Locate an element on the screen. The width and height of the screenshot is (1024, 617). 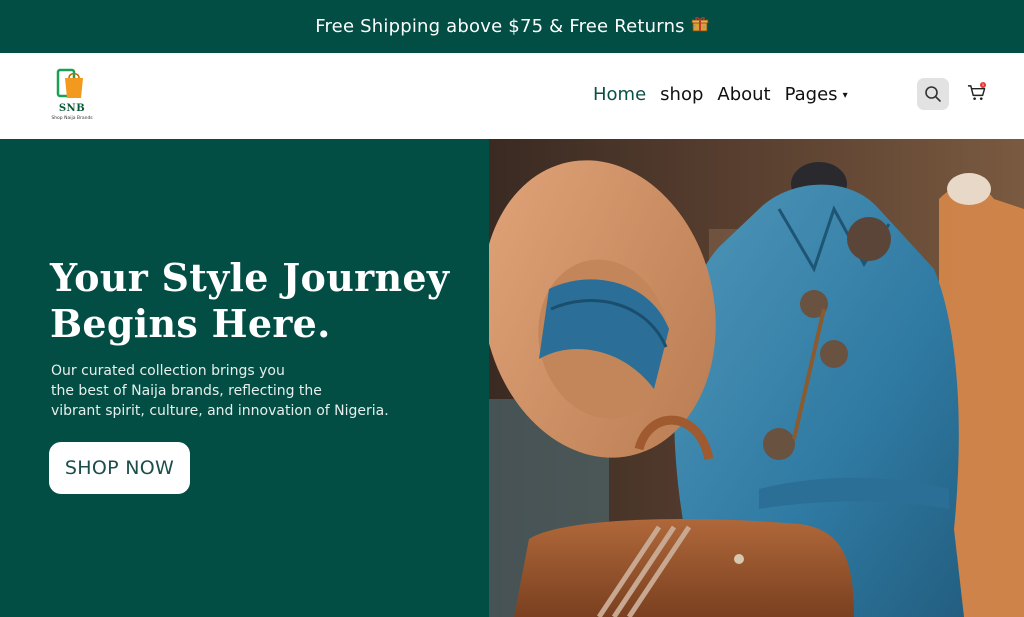
hero-title-line: Your Style Journey is located at coordinates (250, 277).